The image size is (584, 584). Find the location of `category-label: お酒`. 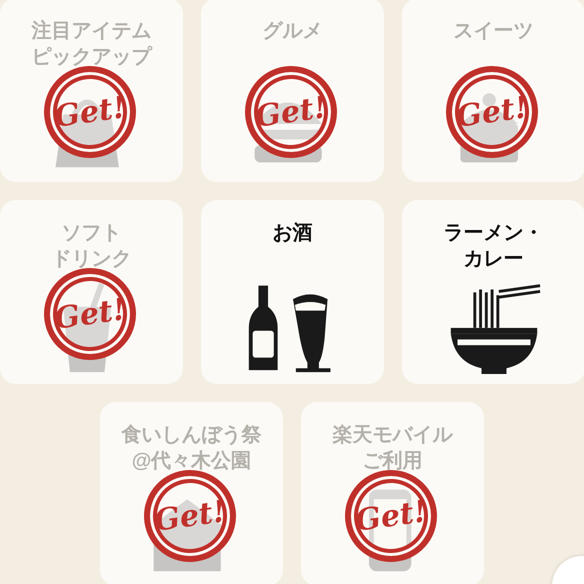

category-label: お酒 is located at coordinates (292, 233).